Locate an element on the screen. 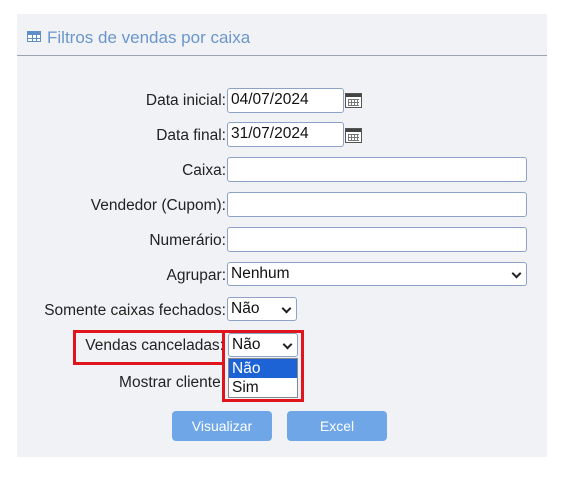  mostrar-cliente-label: Mostrar cliente: is located at coordinates (172, 382).